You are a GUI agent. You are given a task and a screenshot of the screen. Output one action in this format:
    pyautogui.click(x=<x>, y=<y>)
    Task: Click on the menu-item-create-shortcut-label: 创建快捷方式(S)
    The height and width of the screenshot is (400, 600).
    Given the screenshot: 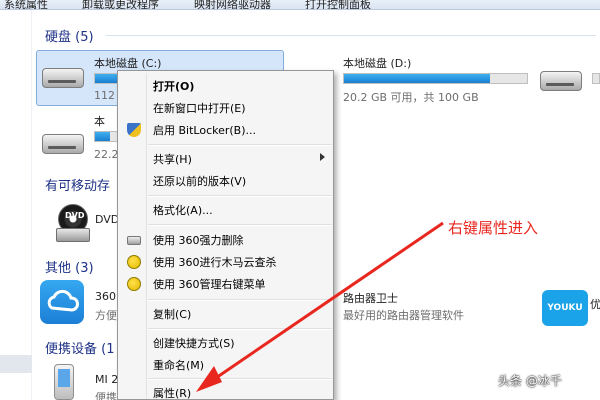 What is the action you would take?
    pyautogui.click(x=194, y=343)
    